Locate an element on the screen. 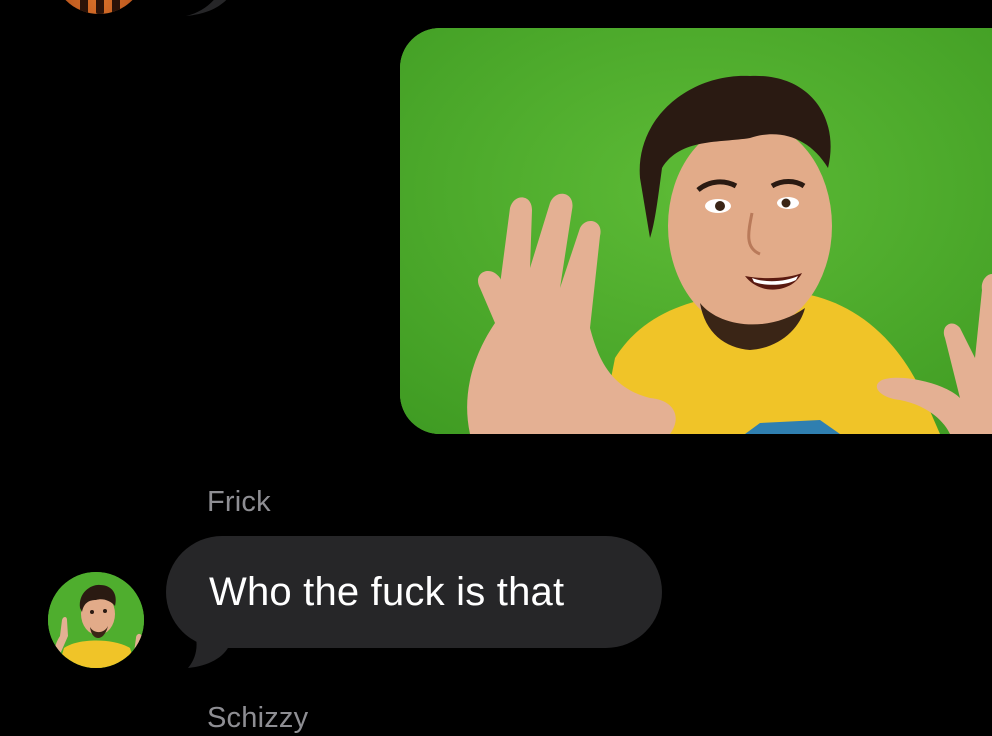  previous-bubble-tail is located at coordinates (206, 8).